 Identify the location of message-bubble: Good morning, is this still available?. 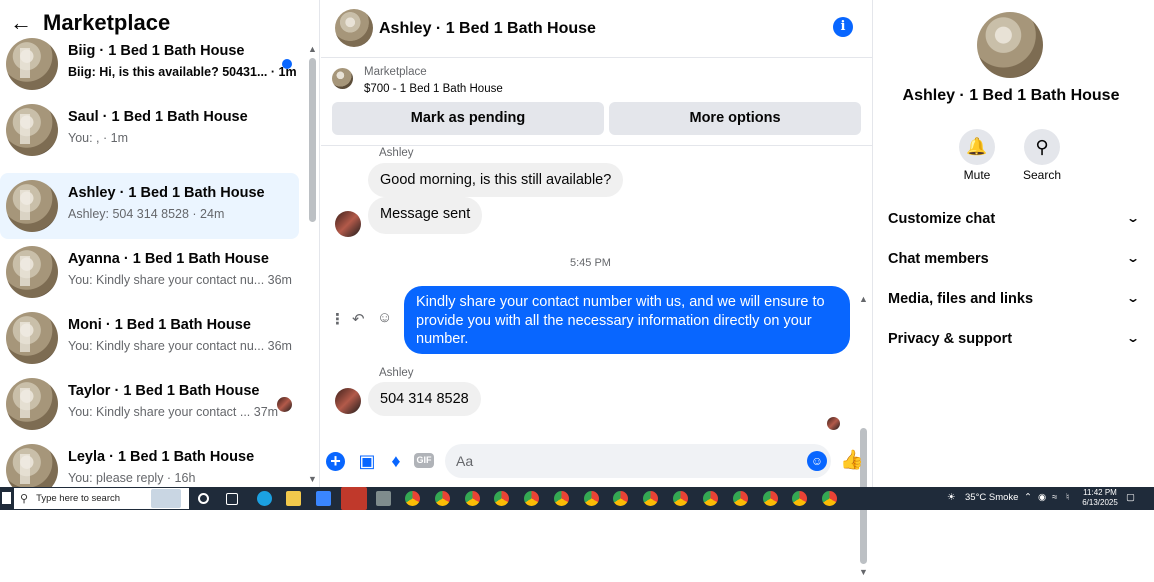
(496, 180).